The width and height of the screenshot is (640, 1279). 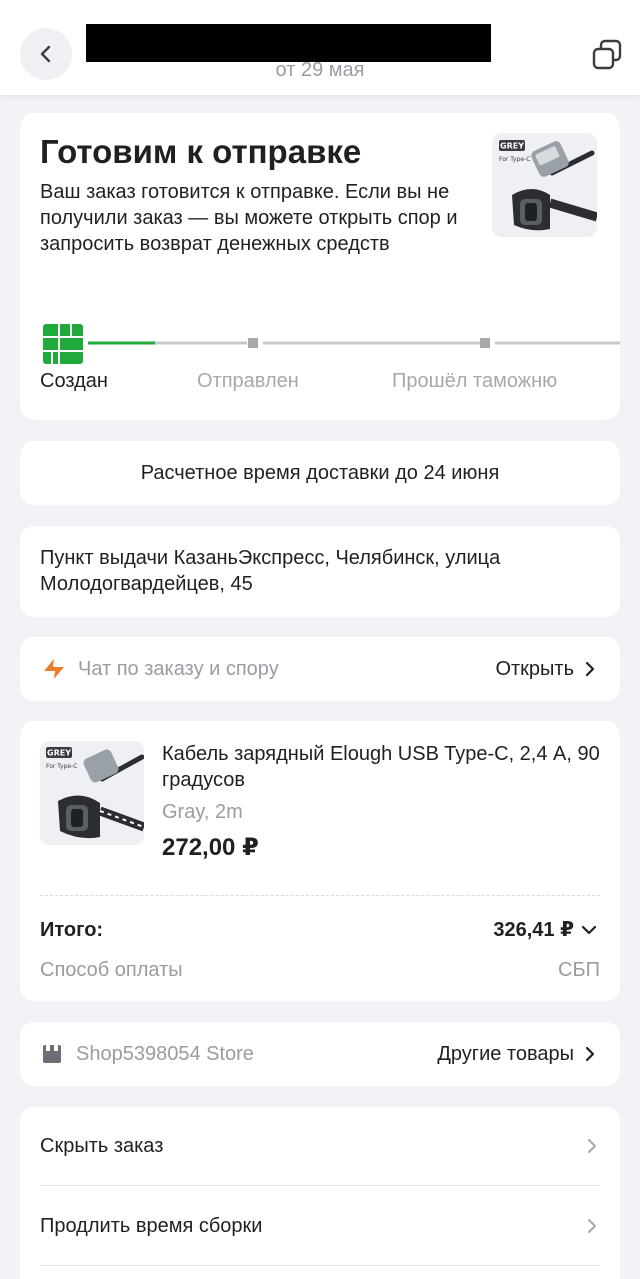 I want to click on status-product-thumbnail: GREY For Type-C, so click(x=544, y=185).